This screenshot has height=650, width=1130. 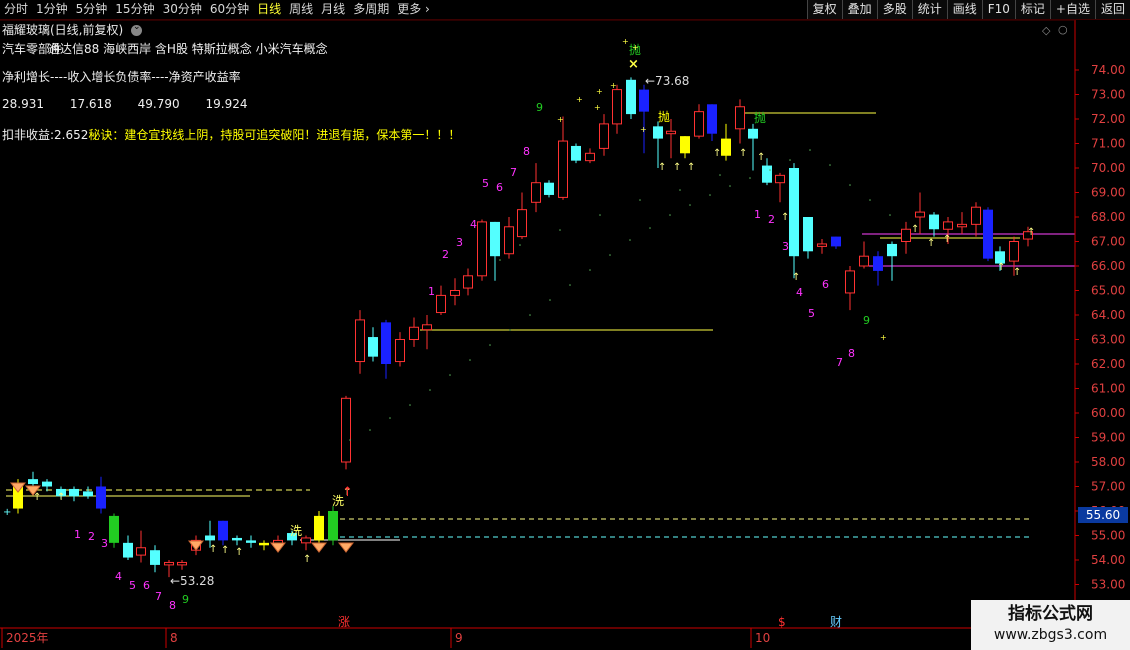 I want to click on price-tick-label: 66.00, so click(x=1108, y=266).